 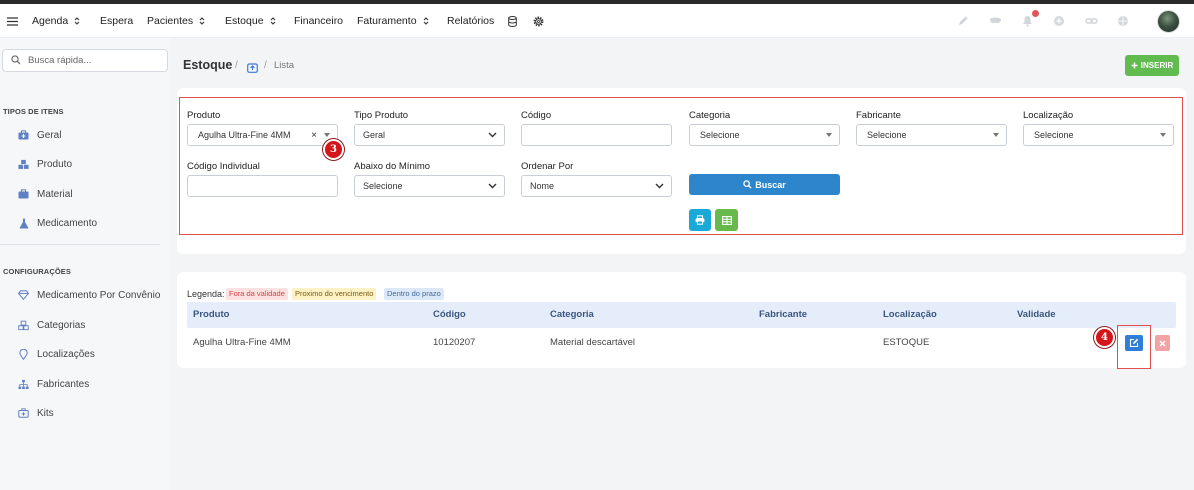 What do you see at coordinates (250, 21) in the screenshot?
I see `nav-estoque: Estoque` at bounding box center [250, 21].